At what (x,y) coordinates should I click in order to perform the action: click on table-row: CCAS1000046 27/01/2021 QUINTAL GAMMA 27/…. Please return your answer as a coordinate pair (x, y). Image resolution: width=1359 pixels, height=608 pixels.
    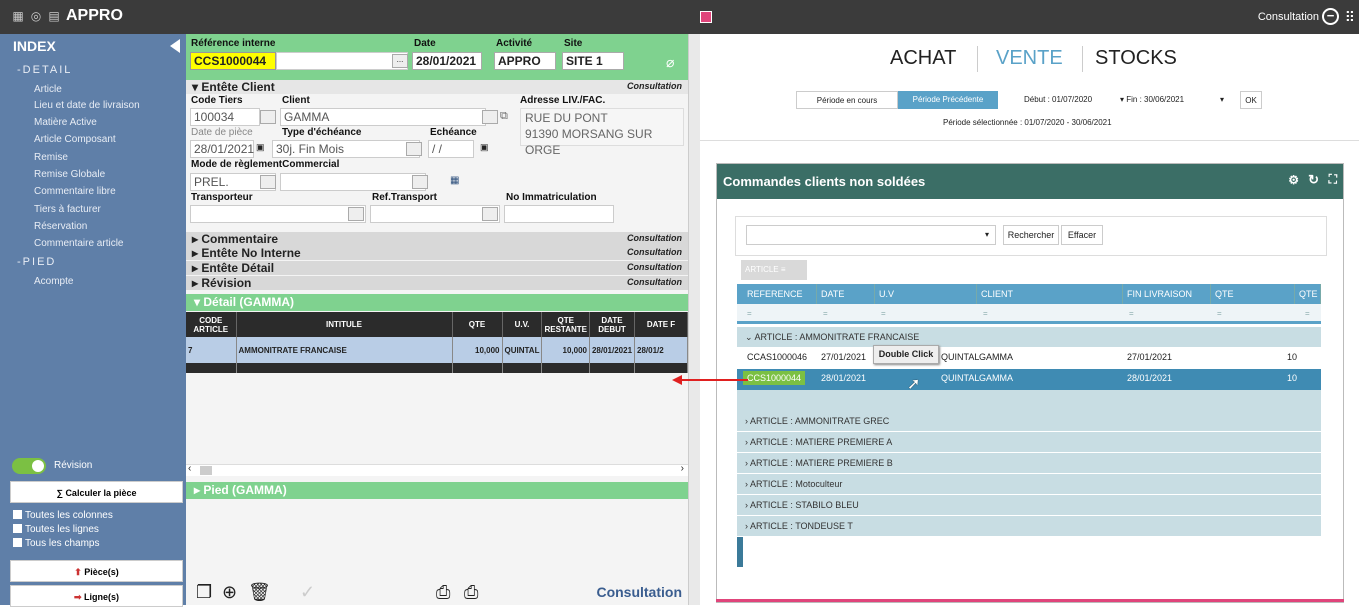
    Looking at the image, I should click on (1029, 358).